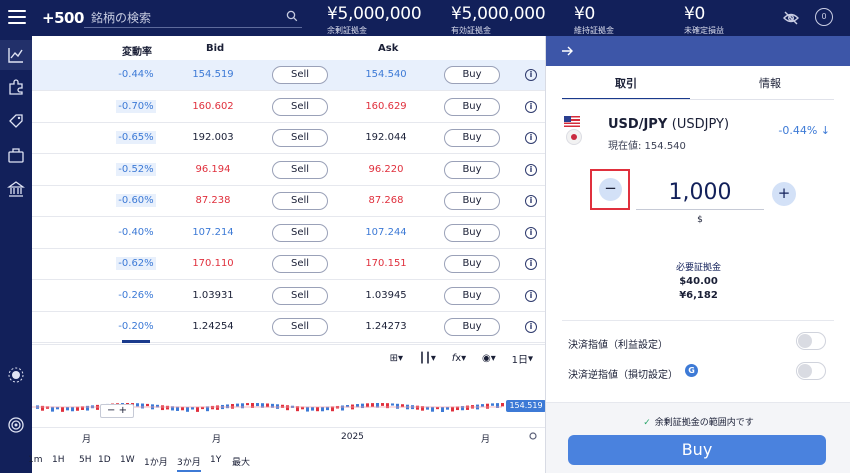 This screenshot has width=850, height=473. Describe the element at coordinates (85, 460) in the screenshot. I see `timeframe-option: 5H` at that location.